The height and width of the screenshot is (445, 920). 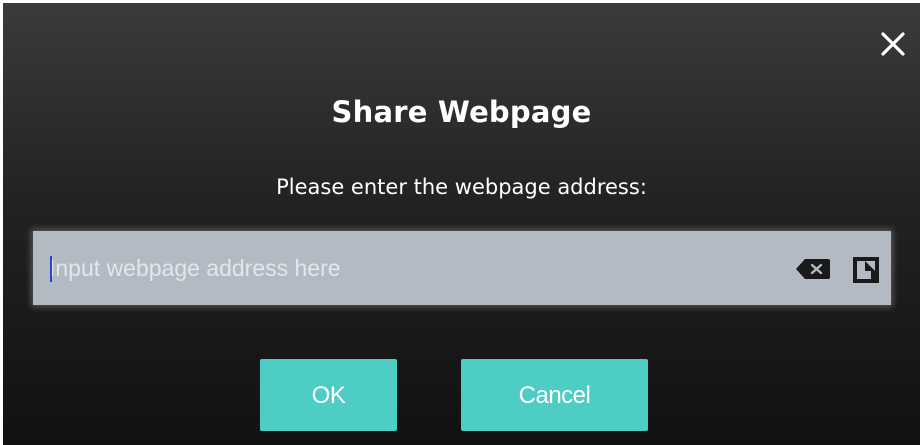 I want to click on backspace-clear-icon, so click(x=813, y=269).